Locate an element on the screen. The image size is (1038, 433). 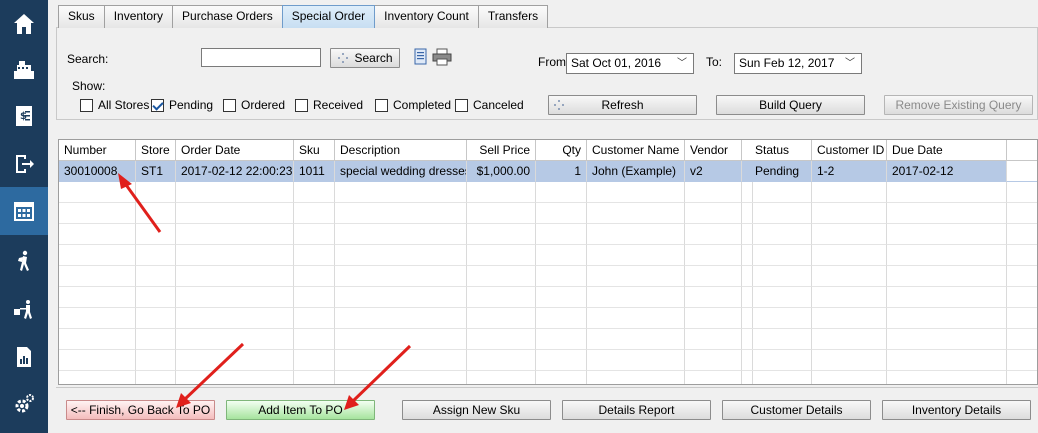
nav-reports is located at coordinates (24, 357).